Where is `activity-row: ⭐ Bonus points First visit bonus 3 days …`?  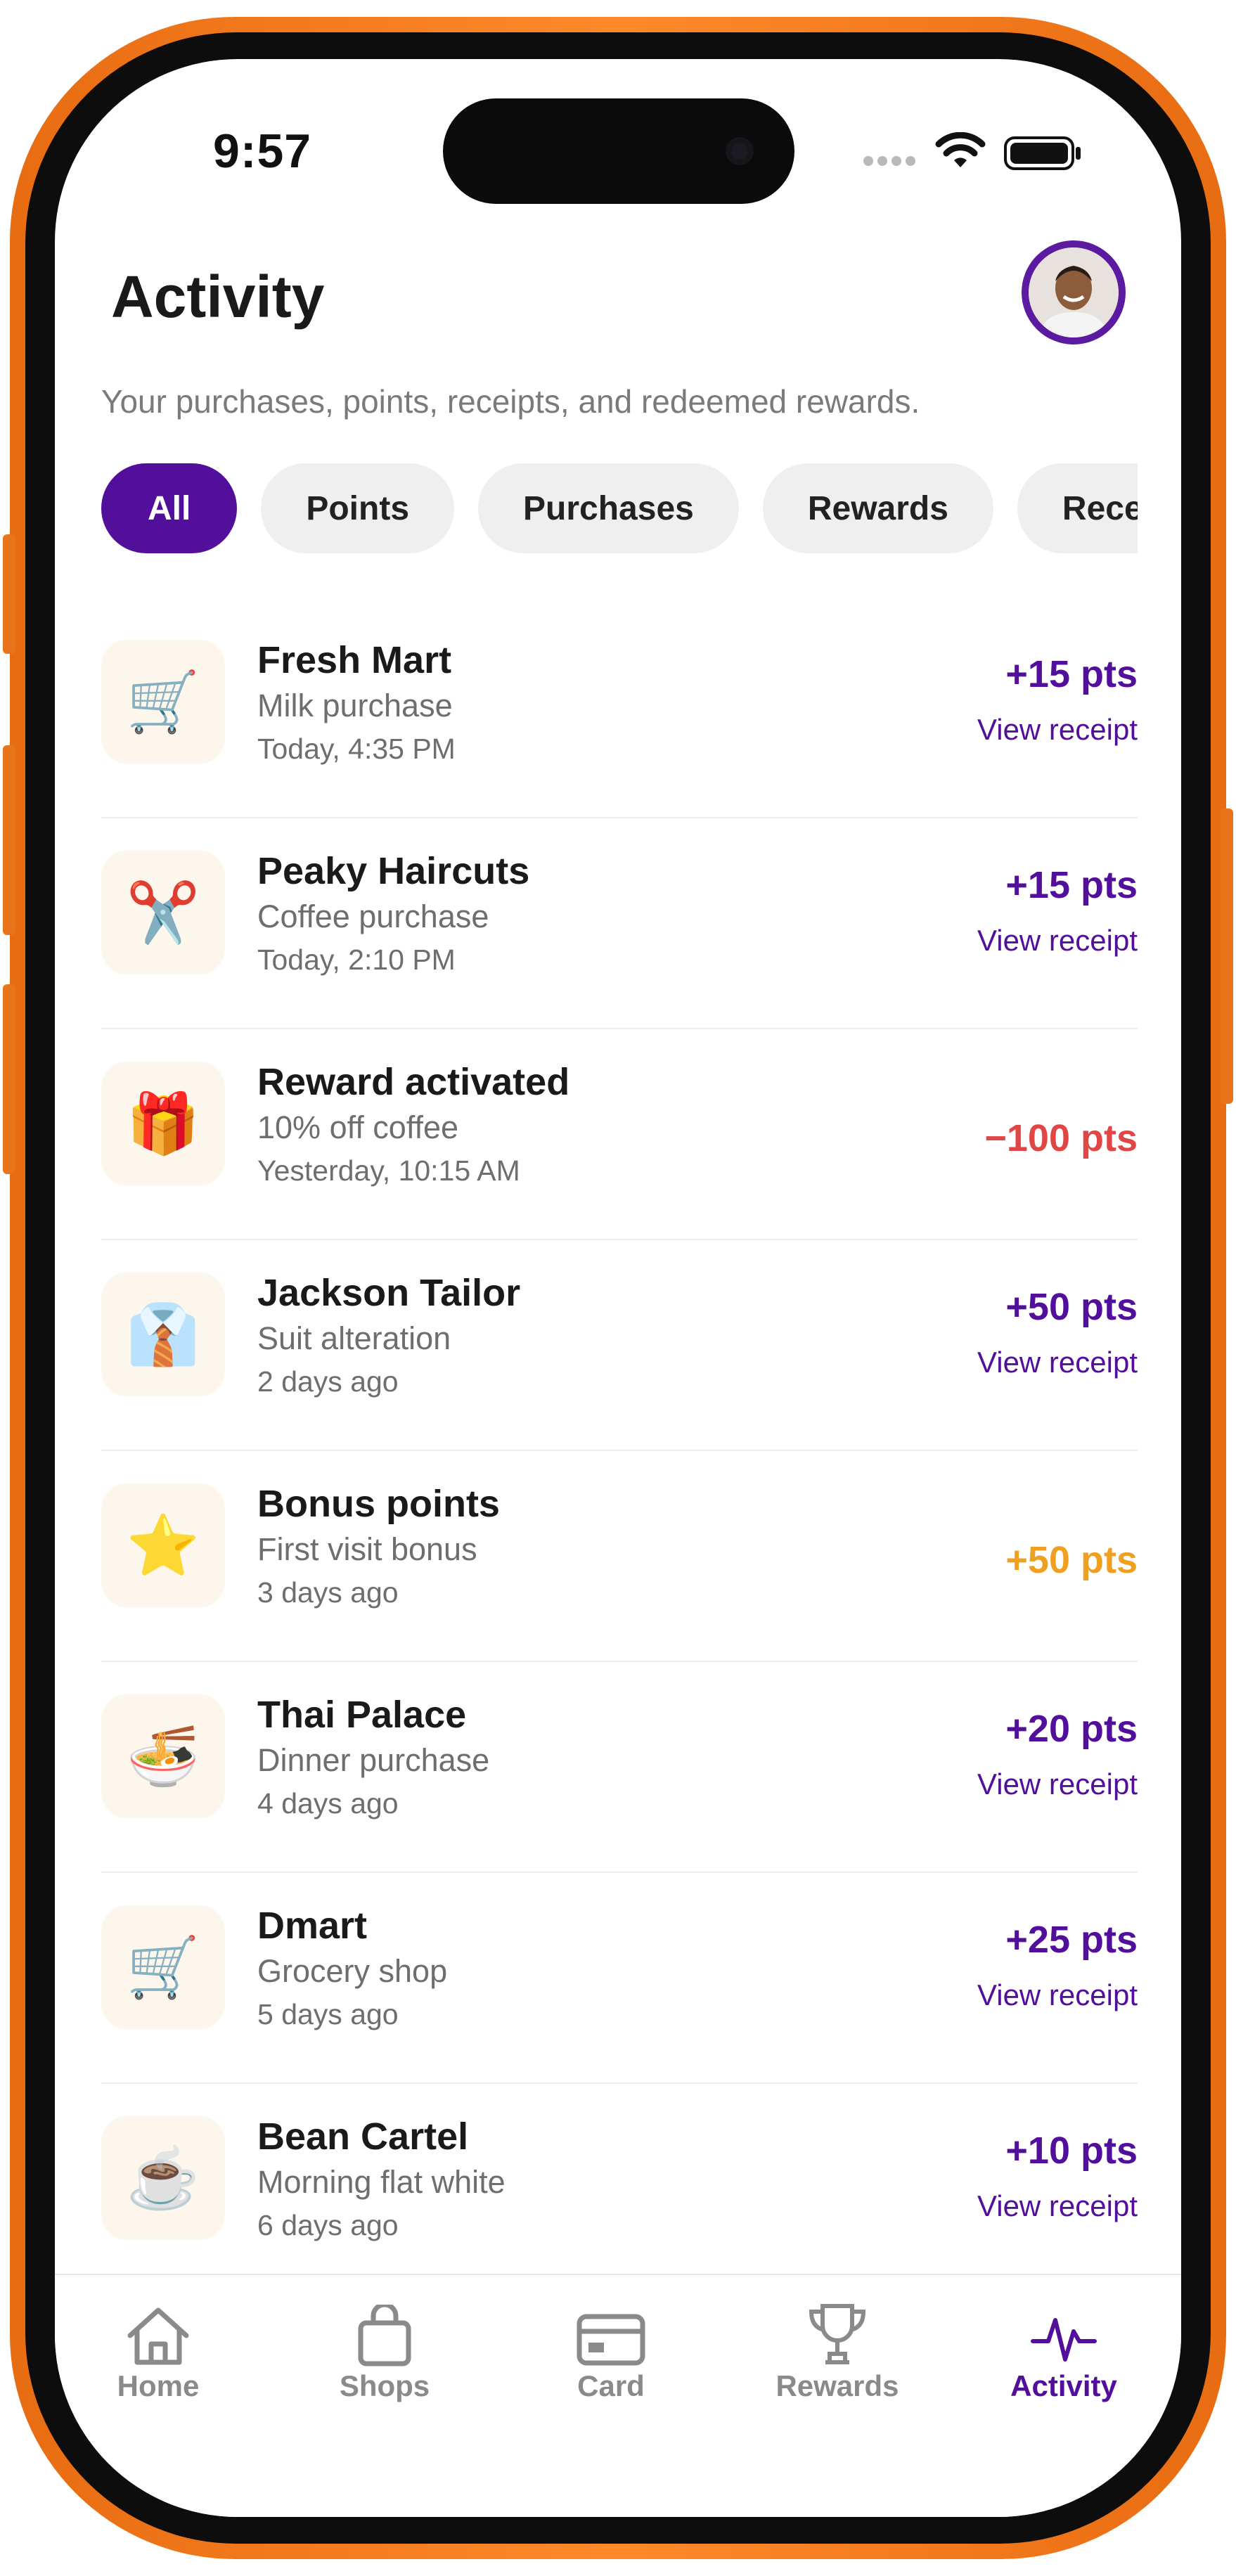
activity-row: ⭐ Bonus points First visit bonus 3 days … is located at coordinates (619, 1556).